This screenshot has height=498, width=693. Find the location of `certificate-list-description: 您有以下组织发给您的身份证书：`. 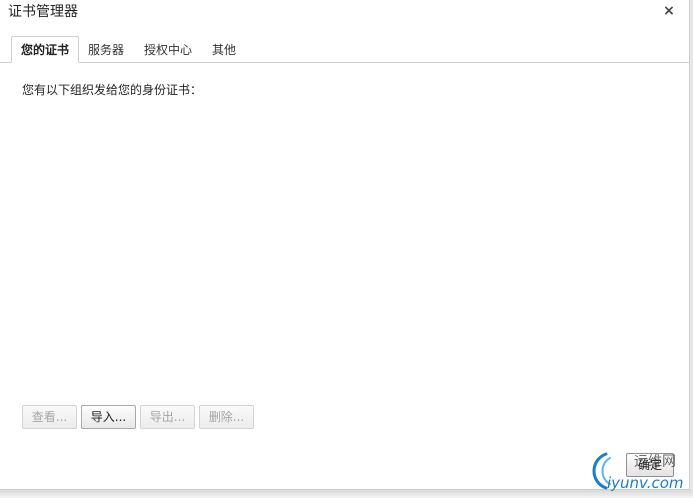

certificate-list-description: 您有以下组织发给您的身份证书： is located at coordinates (112, 90).